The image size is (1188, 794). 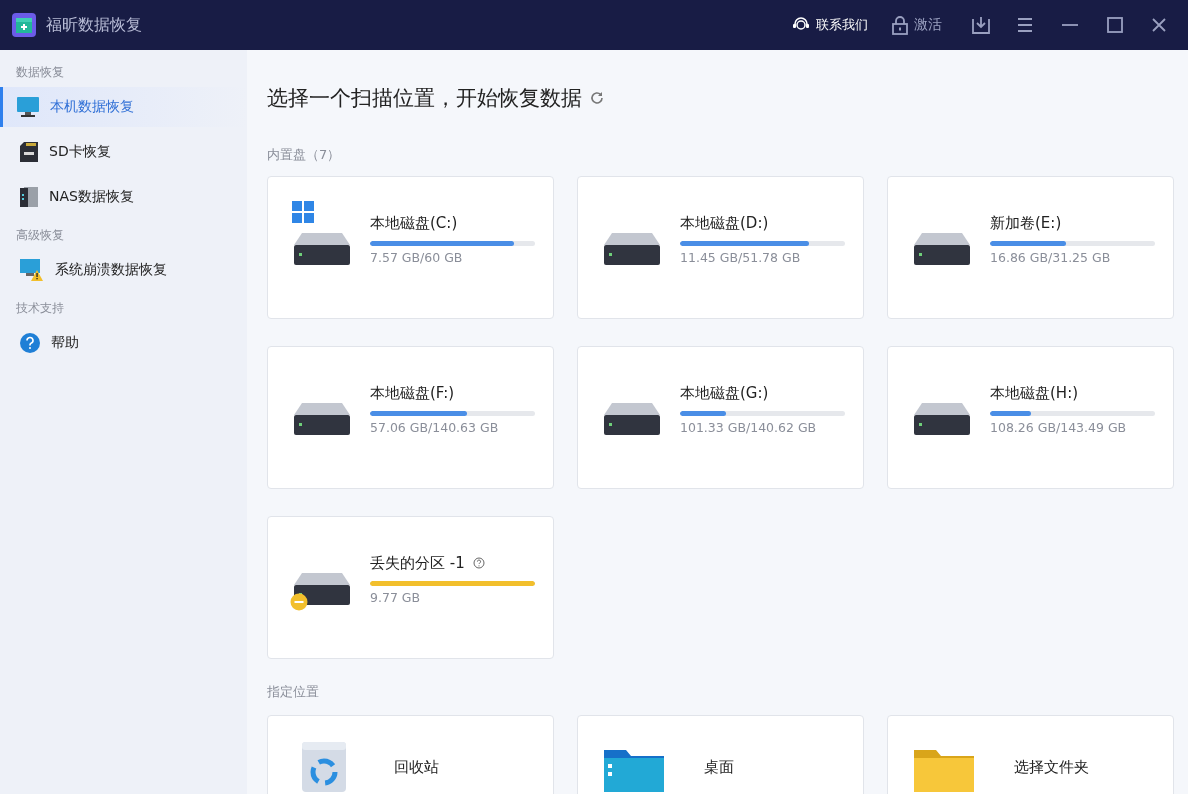 I want to click on page-title: 选择一个扫描位置，开始恢复数据, so click(x=424, y=98).